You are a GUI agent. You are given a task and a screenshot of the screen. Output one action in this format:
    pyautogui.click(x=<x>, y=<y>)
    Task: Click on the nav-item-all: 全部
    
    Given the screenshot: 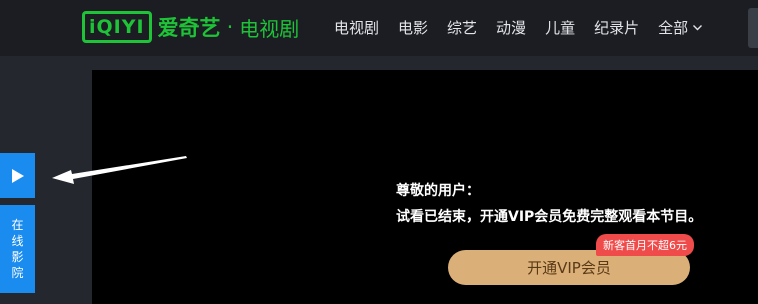 What is the action you would take?
    pyautogui.click(x=680, y=27)
    